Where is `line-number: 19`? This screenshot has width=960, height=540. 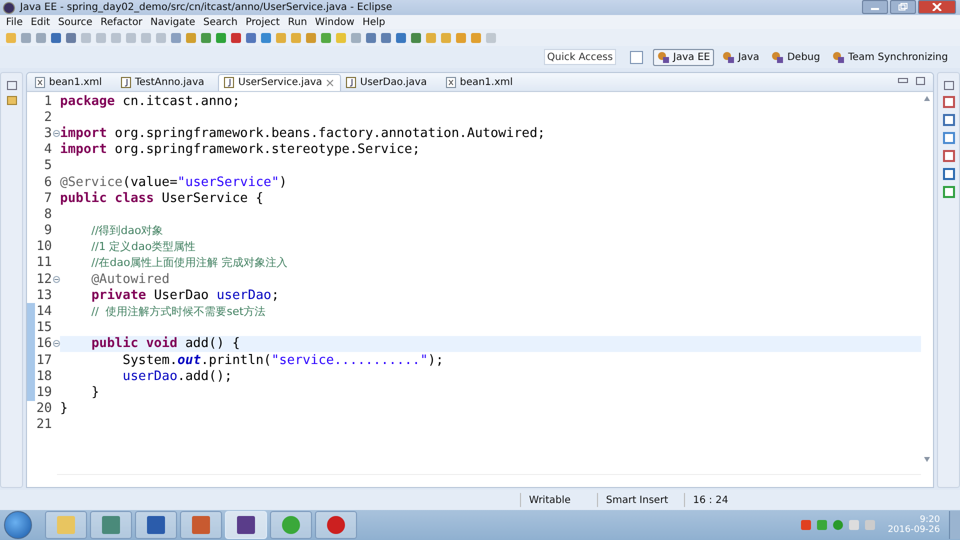
line-number: 19 is located at coordinates (43, 392).